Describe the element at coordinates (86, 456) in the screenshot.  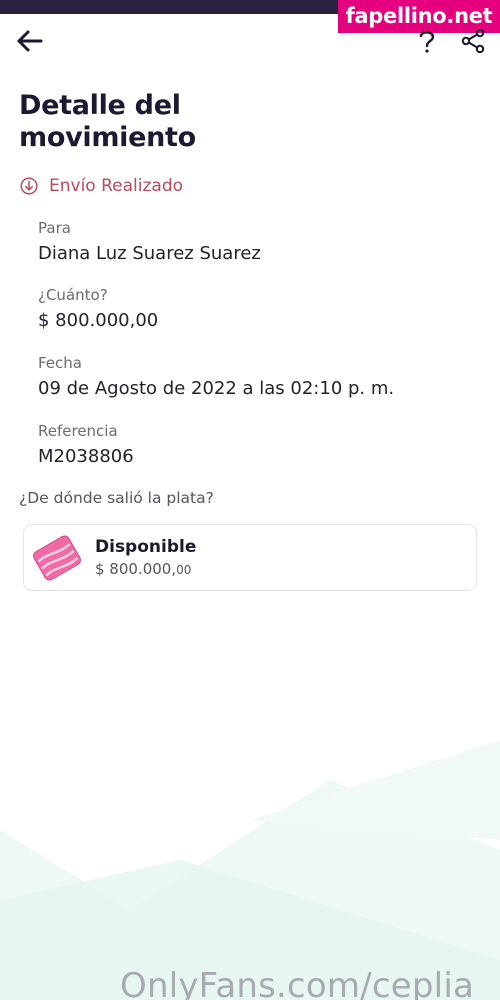
I see `reference-value: M2038806` at that location.